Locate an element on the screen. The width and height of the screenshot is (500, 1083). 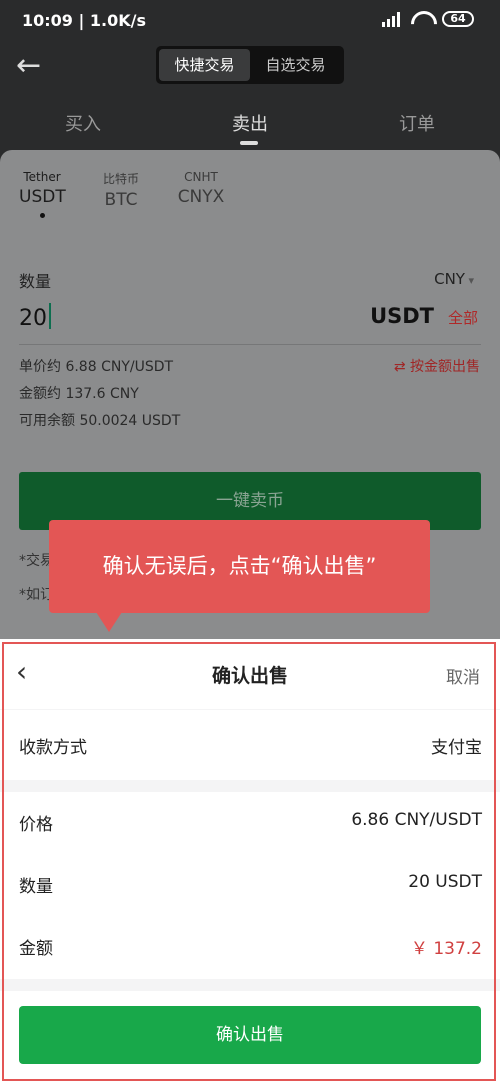
status-icons: 64 is located at coordinates (428, 19).